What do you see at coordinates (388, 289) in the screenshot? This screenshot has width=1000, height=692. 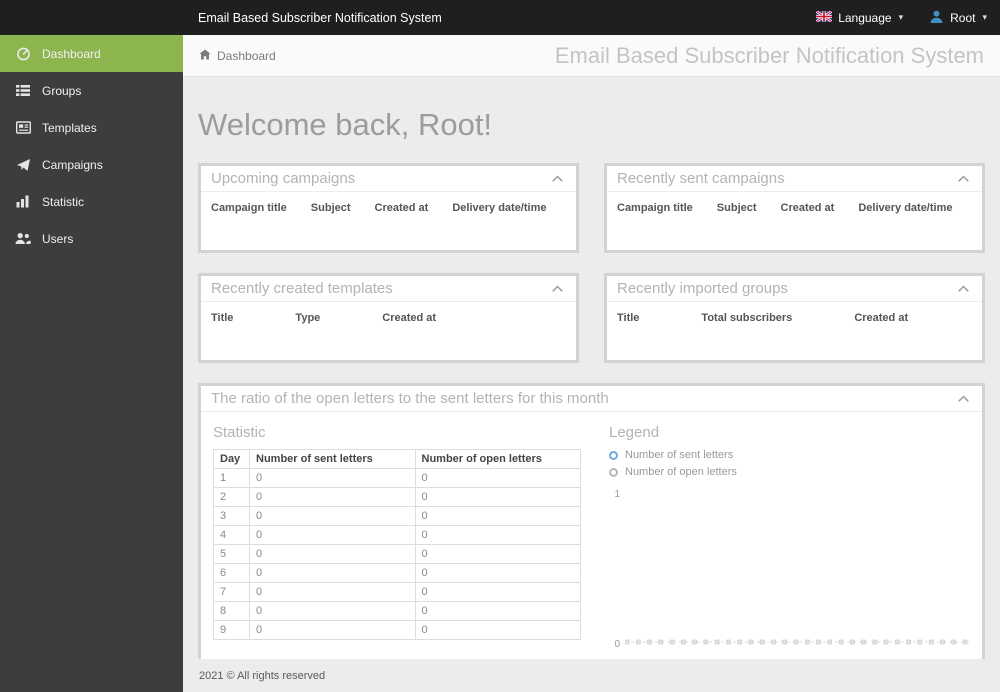 I see `panel-header: Recently created templates` at bounding box center [388, 289].